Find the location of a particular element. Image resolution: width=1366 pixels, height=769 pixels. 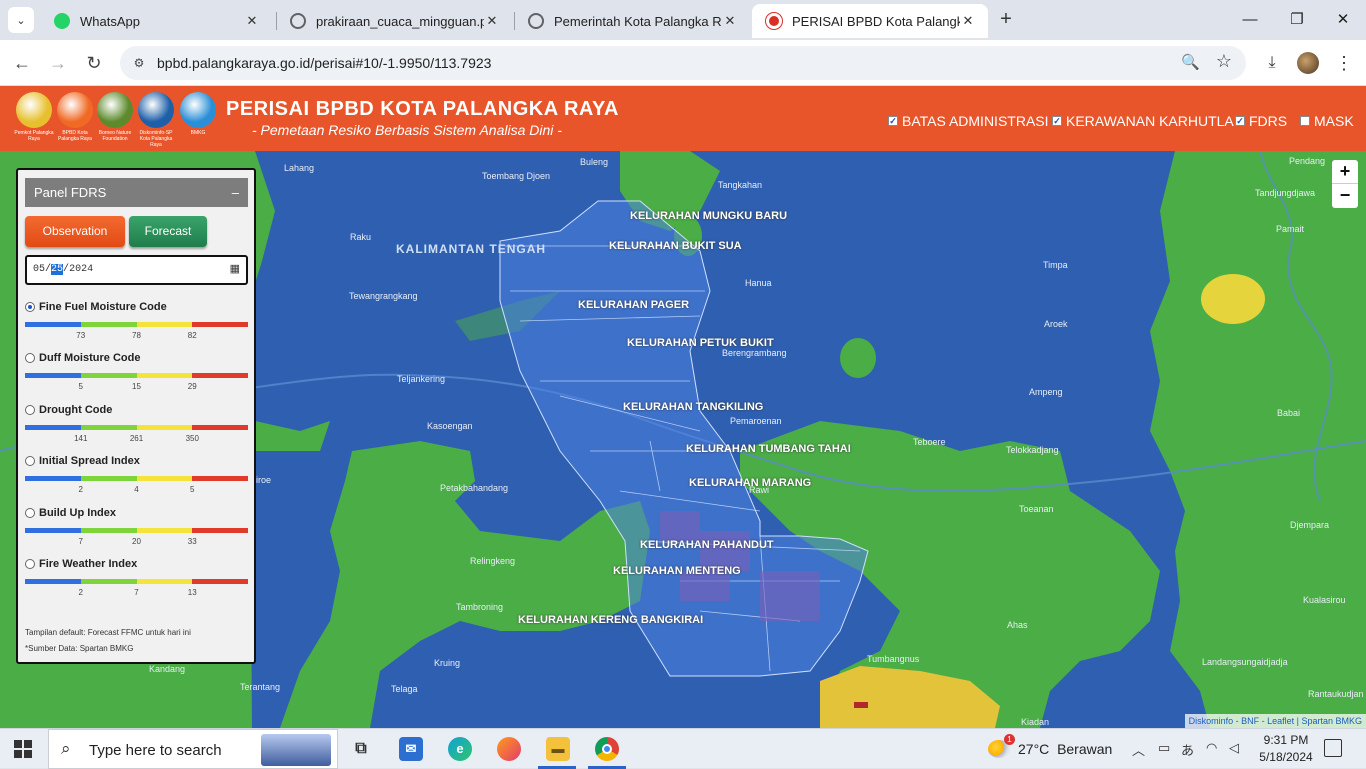

site-info-icon: ⚙ is located at coordinates (139, 63).